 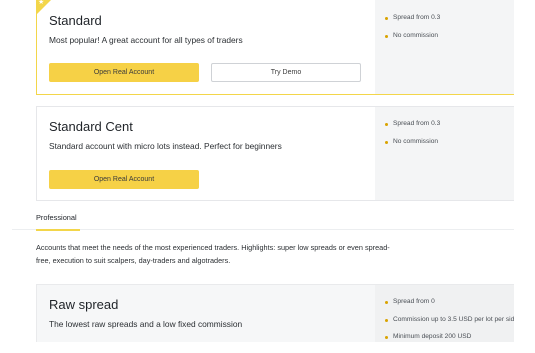 I want to click on star-icon: ★, so click(x=41, y=3).